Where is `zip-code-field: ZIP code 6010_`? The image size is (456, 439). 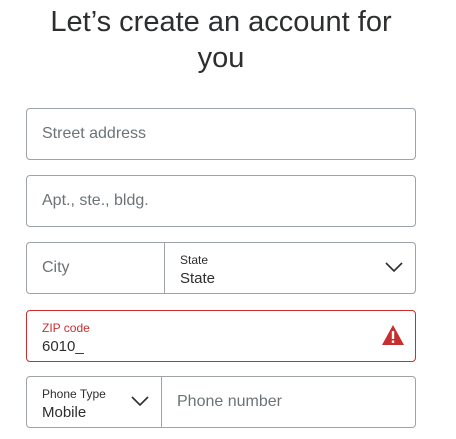 zip-code-field: ZIP code 6010_ is located at coordinates (221, 336).